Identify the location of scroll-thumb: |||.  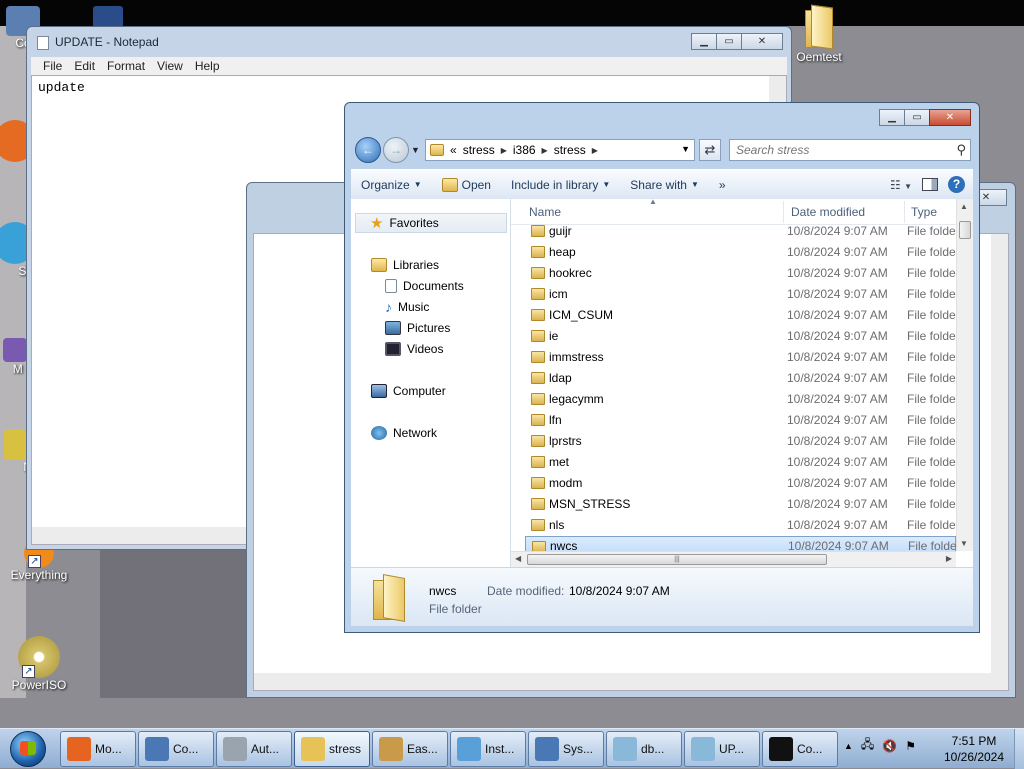
(677, 559).